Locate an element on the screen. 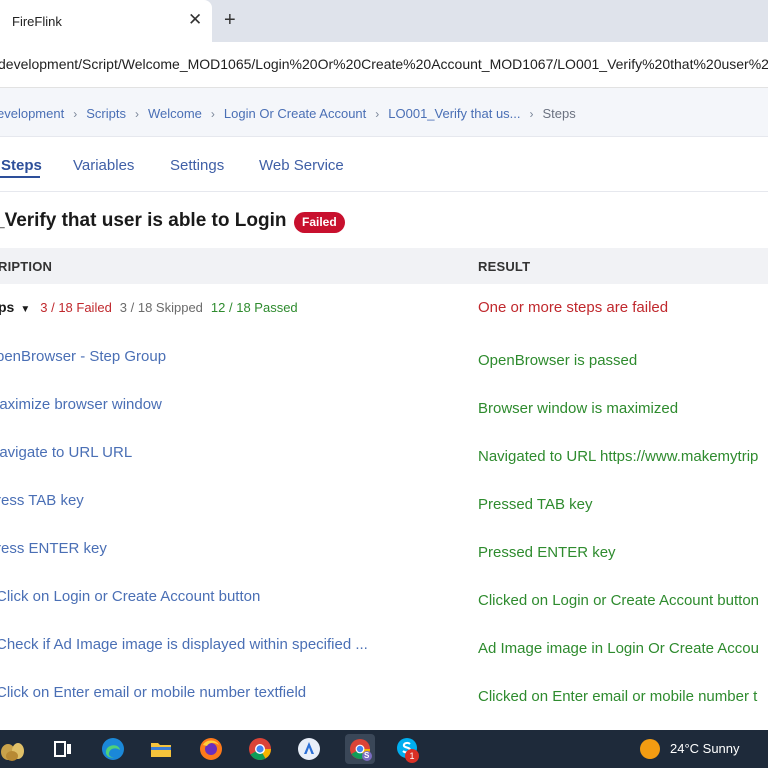 Image resolution: width=768 pixels, height=768 pixels. step-description: penBrowser - Step Group is located at coordinates (83, 356).